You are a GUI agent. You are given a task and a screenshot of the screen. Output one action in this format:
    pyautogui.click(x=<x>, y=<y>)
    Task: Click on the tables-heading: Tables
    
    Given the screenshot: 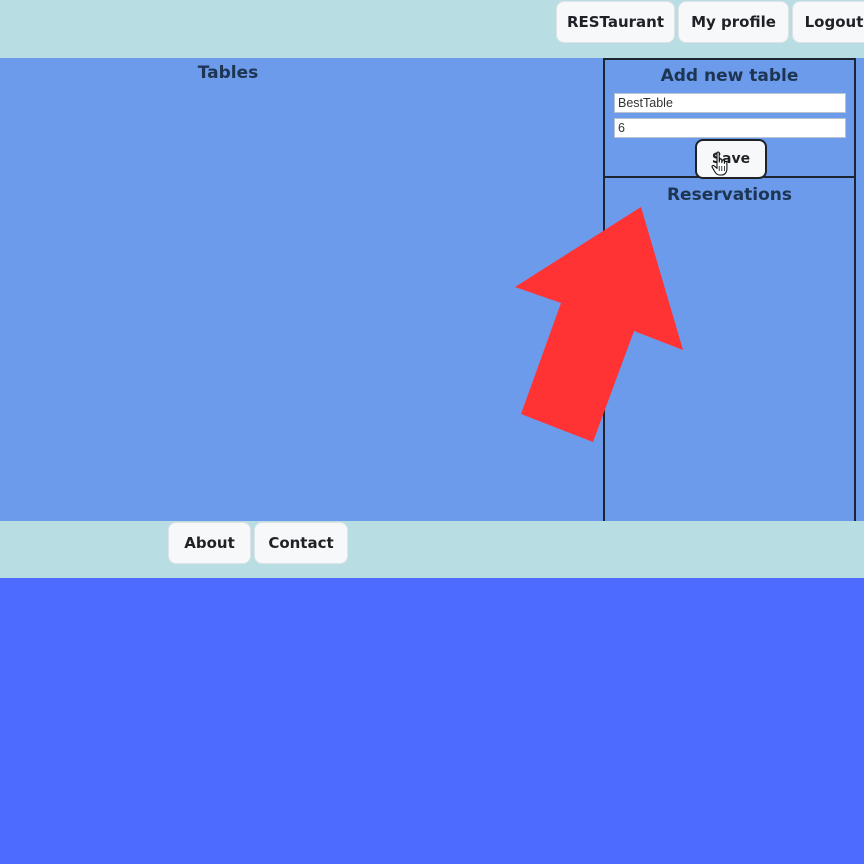 What is the action you would take?
    pyautogui.click(x=228, y=73)
    